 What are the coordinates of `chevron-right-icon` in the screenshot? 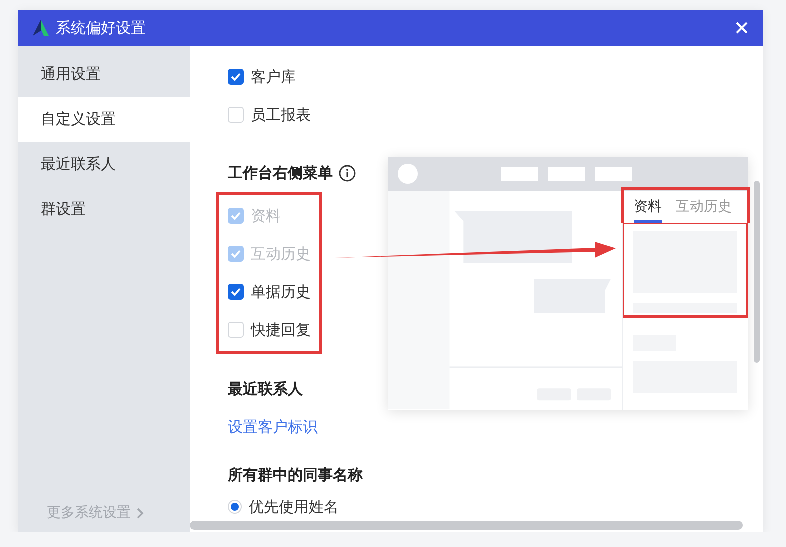 It's located at (140, 513).